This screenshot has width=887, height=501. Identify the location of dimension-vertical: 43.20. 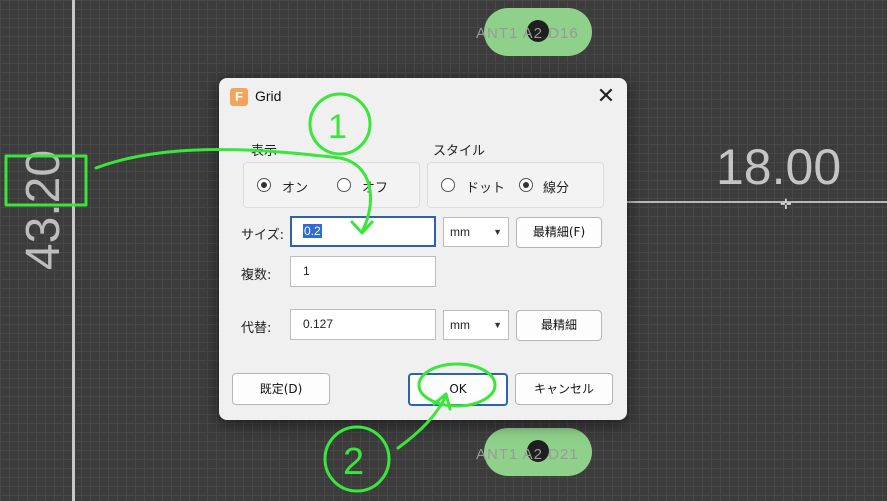
(43, 210).